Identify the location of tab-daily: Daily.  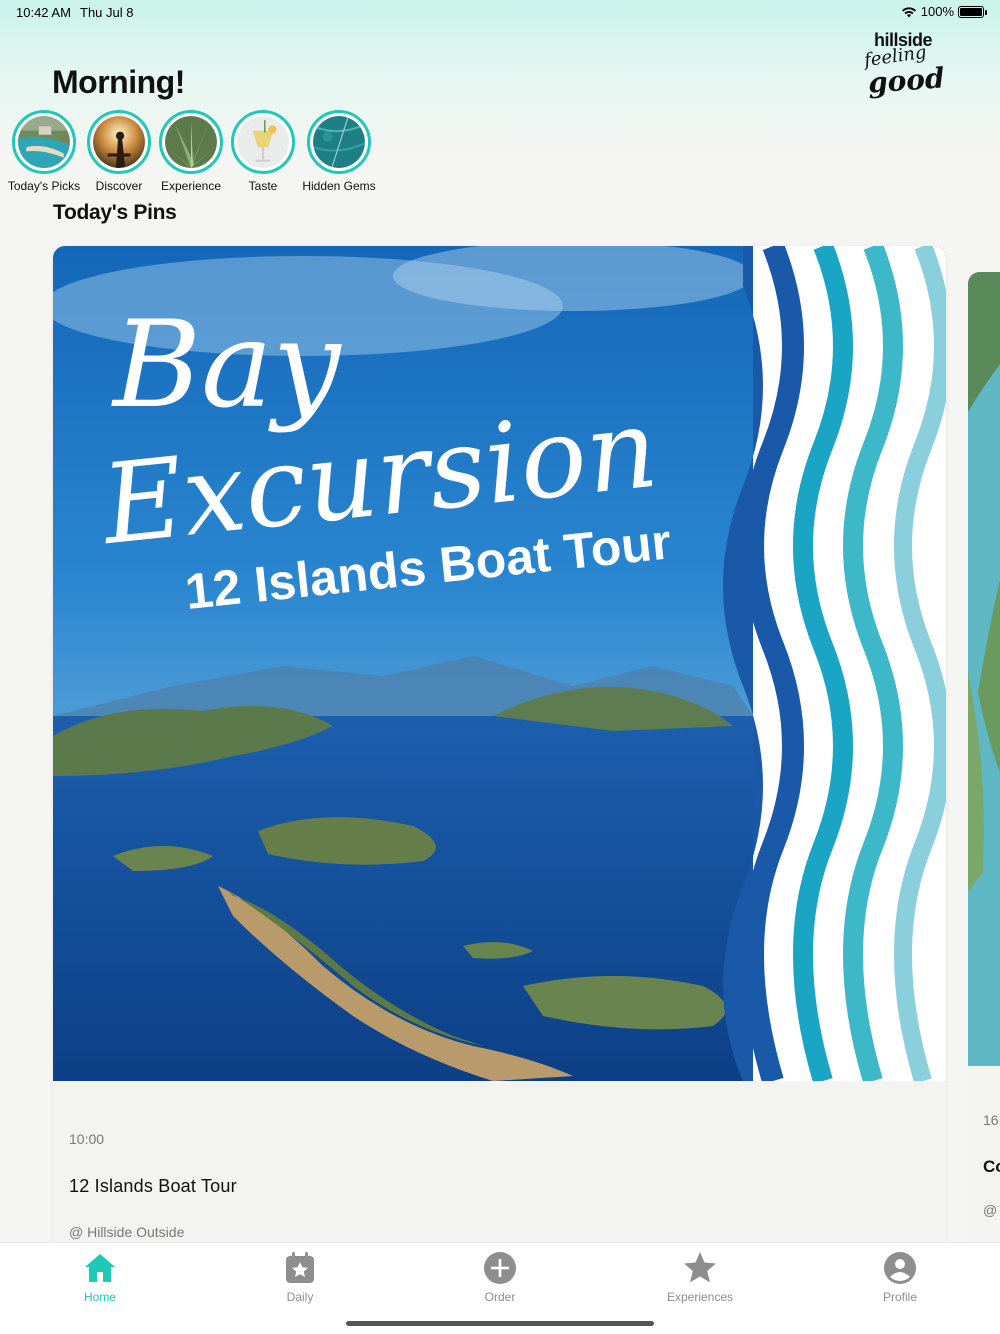
(300, 1277).